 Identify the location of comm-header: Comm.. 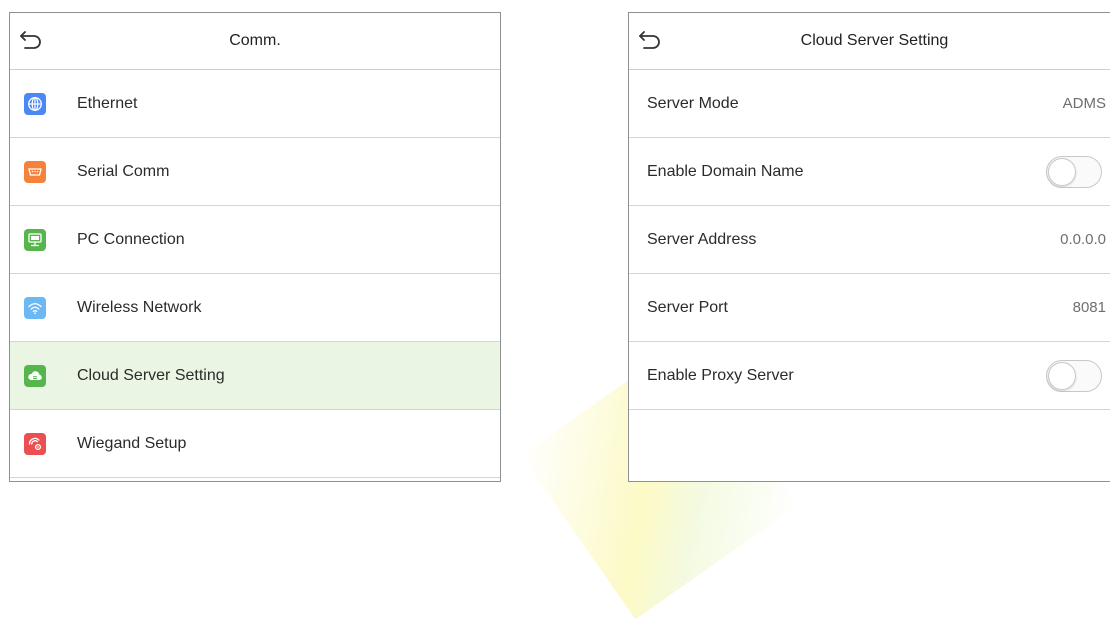
(255, 41).